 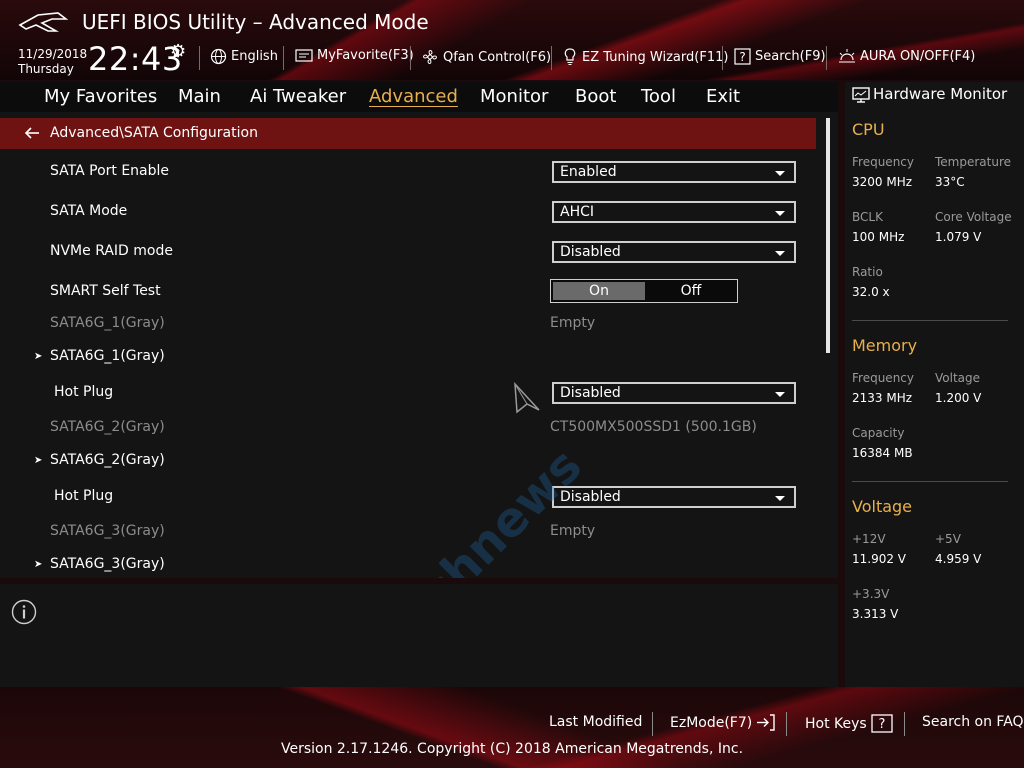 What do you see at coordinates (882, 506) in the screenshot?
I see `voltage-heading: Voltage` at bounding box center [882, 506].